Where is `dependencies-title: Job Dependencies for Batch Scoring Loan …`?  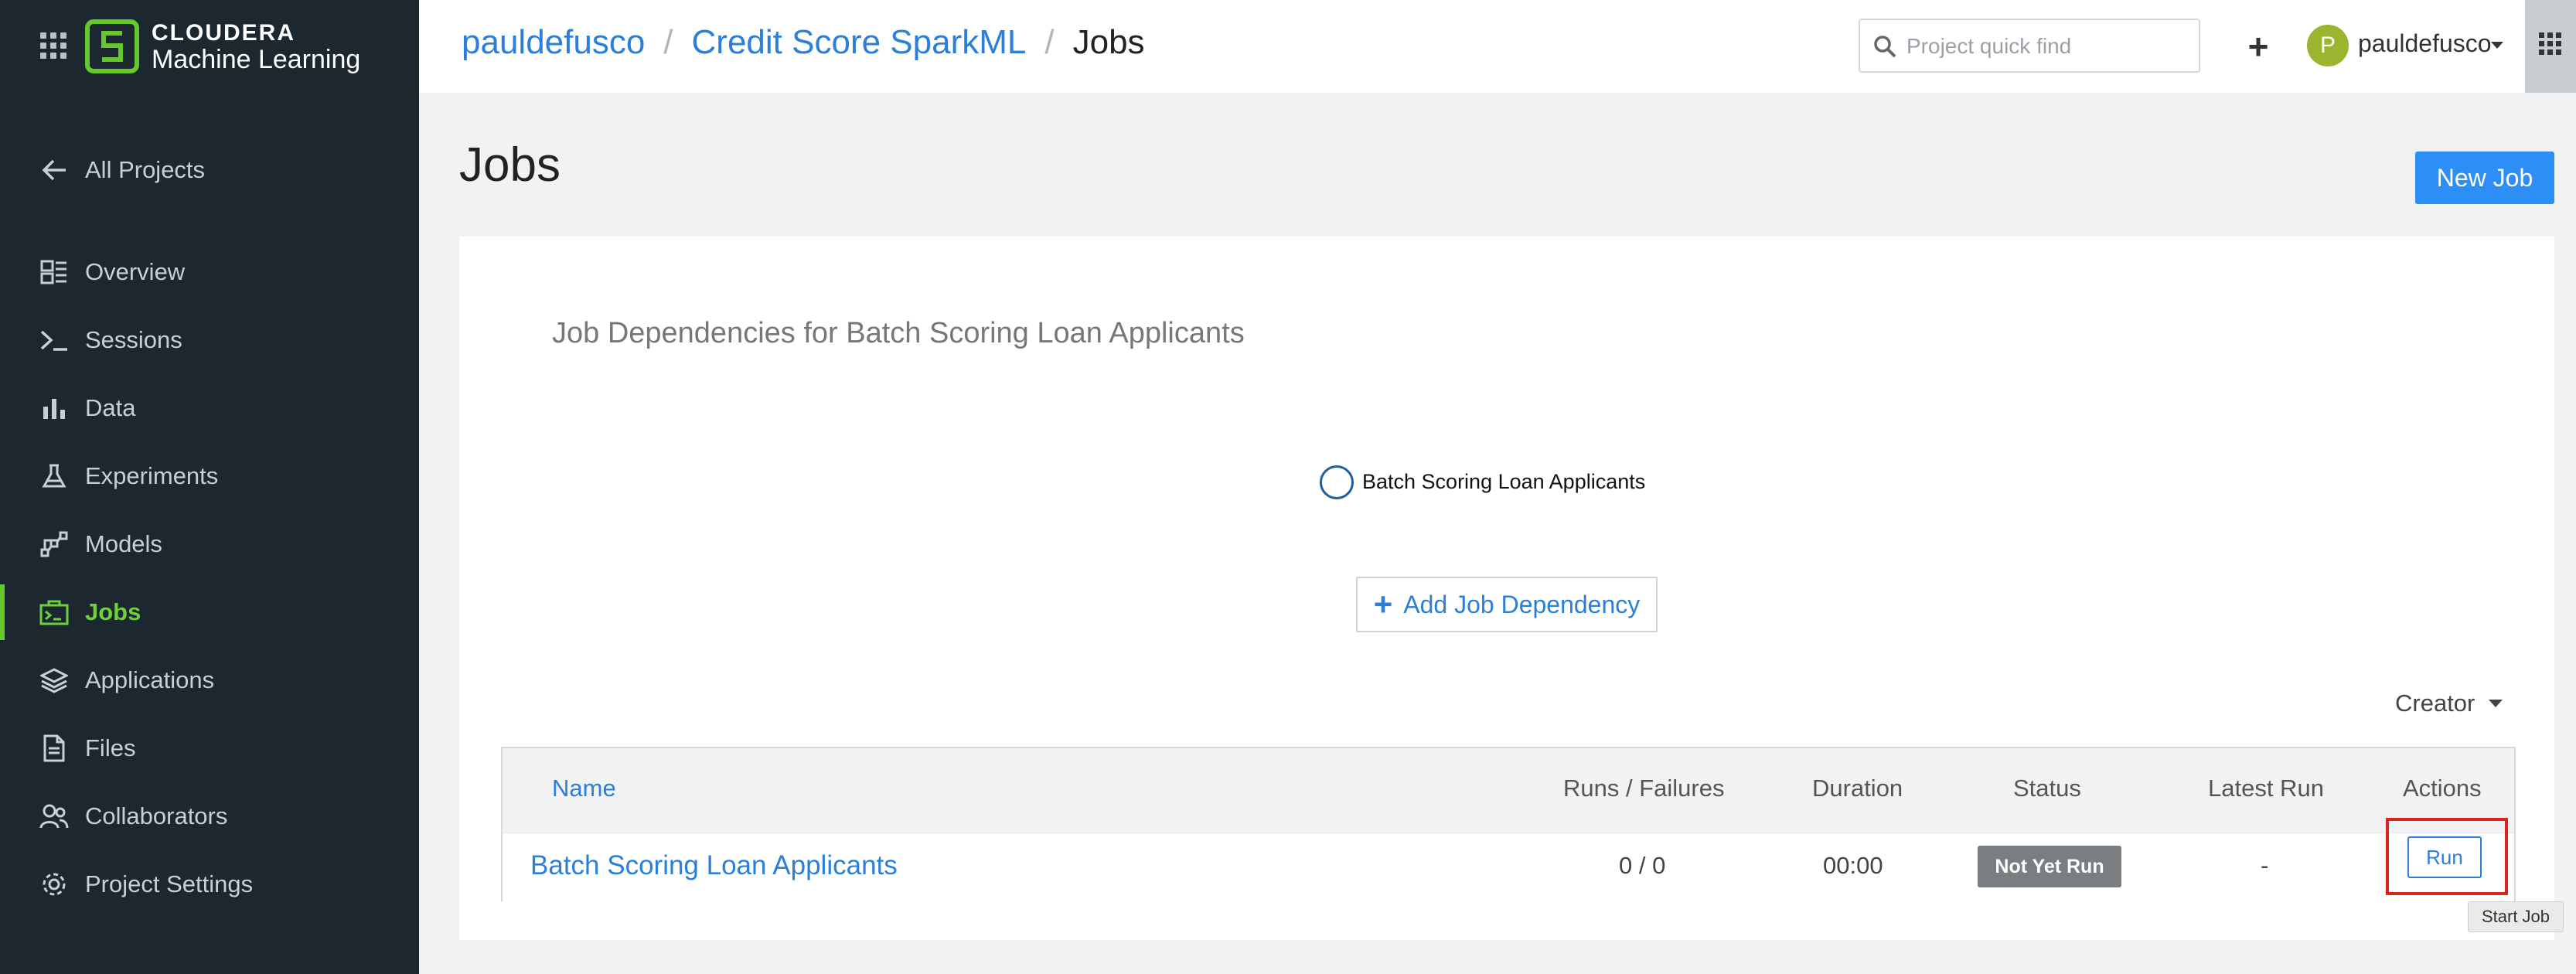
dependencies-title: Job Dependencies for Batch Scoring Loan … is located at coordinates (898, 333).